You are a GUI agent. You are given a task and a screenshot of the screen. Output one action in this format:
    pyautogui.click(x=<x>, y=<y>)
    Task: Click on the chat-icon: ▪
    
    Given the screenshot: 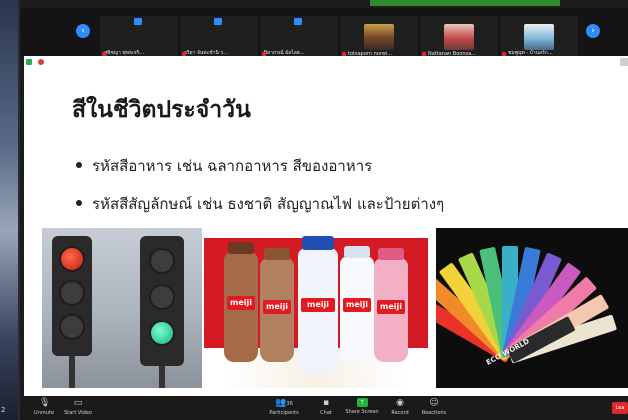 What is the action you would take?
    pyautogui.click(x=326, y=403)
    